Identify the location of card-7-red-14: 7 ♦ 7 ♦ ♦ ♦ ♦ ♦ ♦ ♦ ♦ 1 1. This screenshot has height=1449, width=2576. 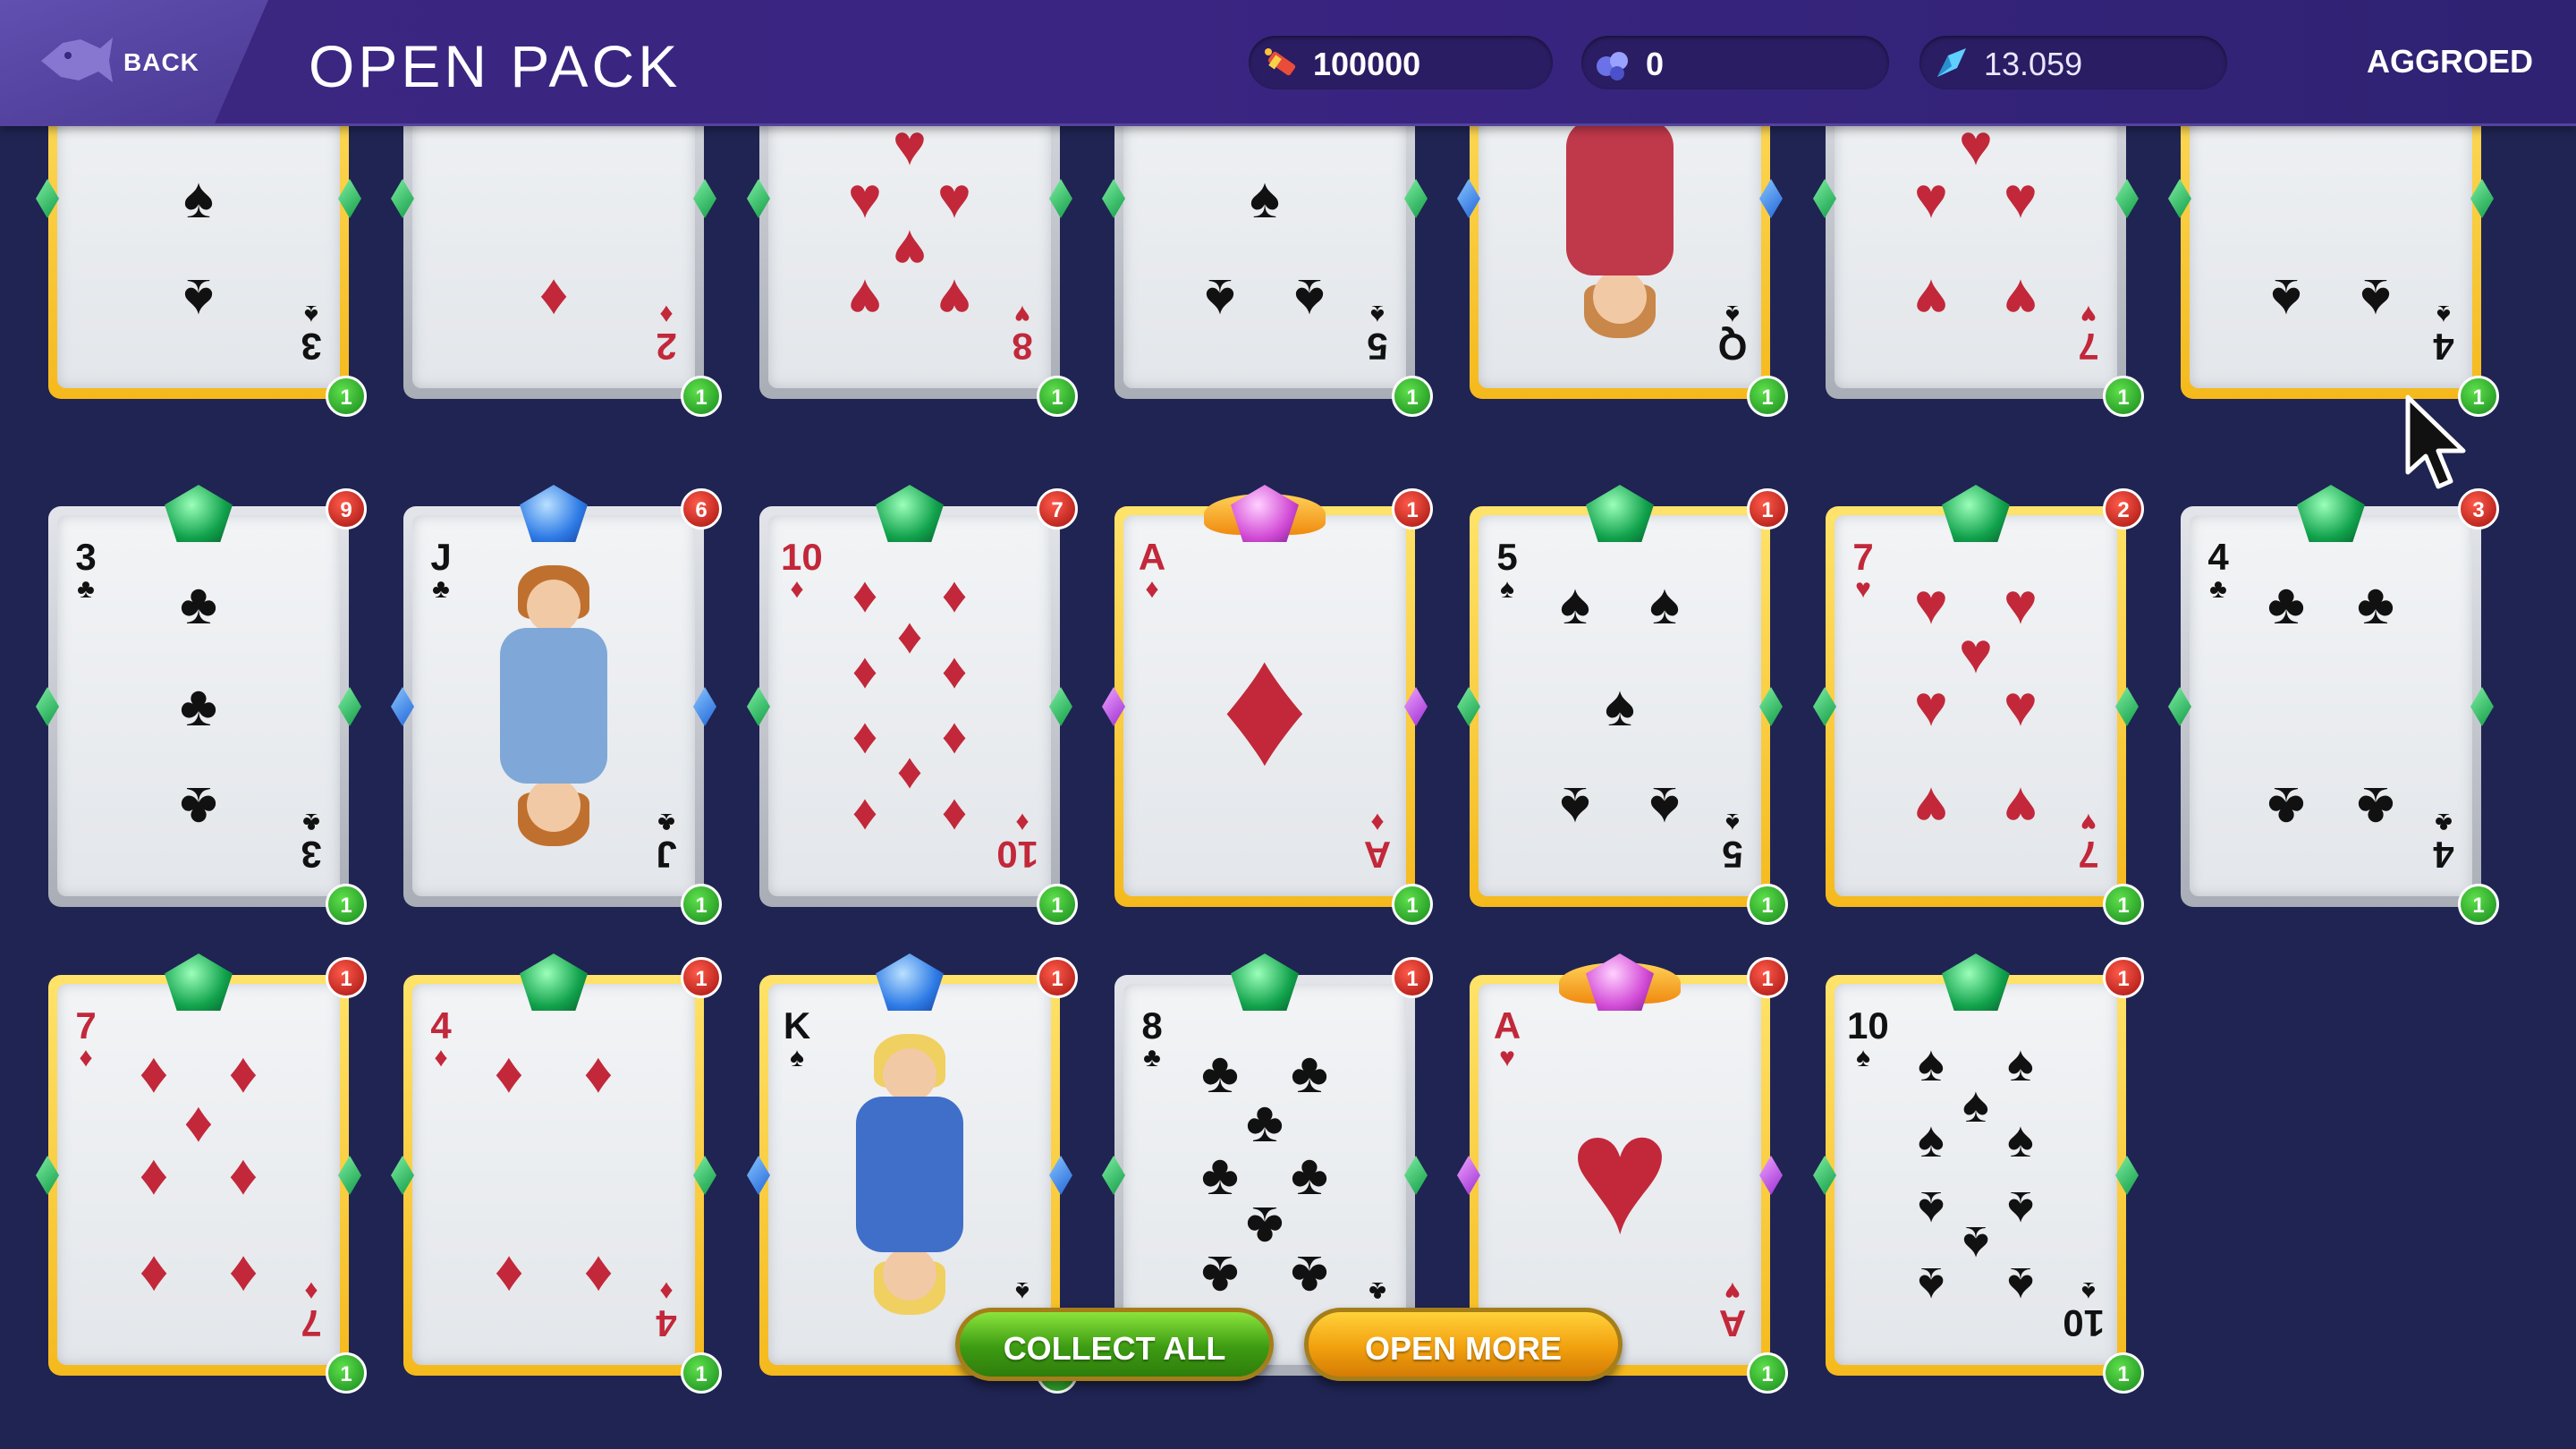
(201, 1173).